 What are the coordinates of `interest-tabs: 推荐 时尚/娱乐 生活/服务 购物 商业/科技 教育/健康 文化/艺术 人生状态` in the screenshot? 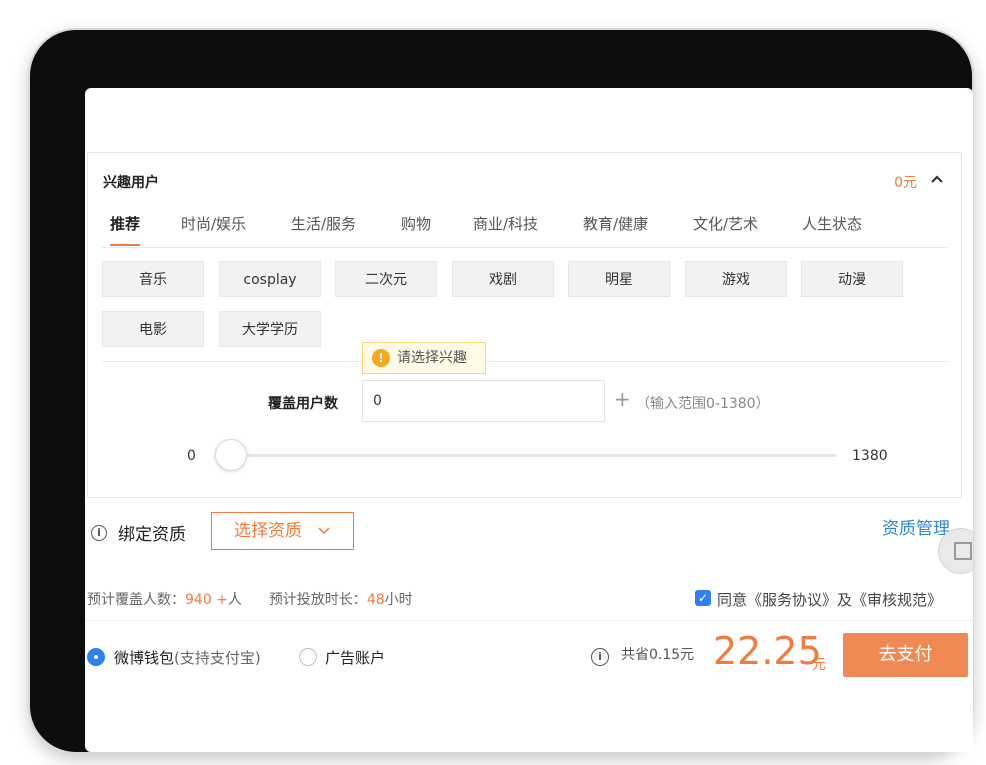 It's located at (525, 226).